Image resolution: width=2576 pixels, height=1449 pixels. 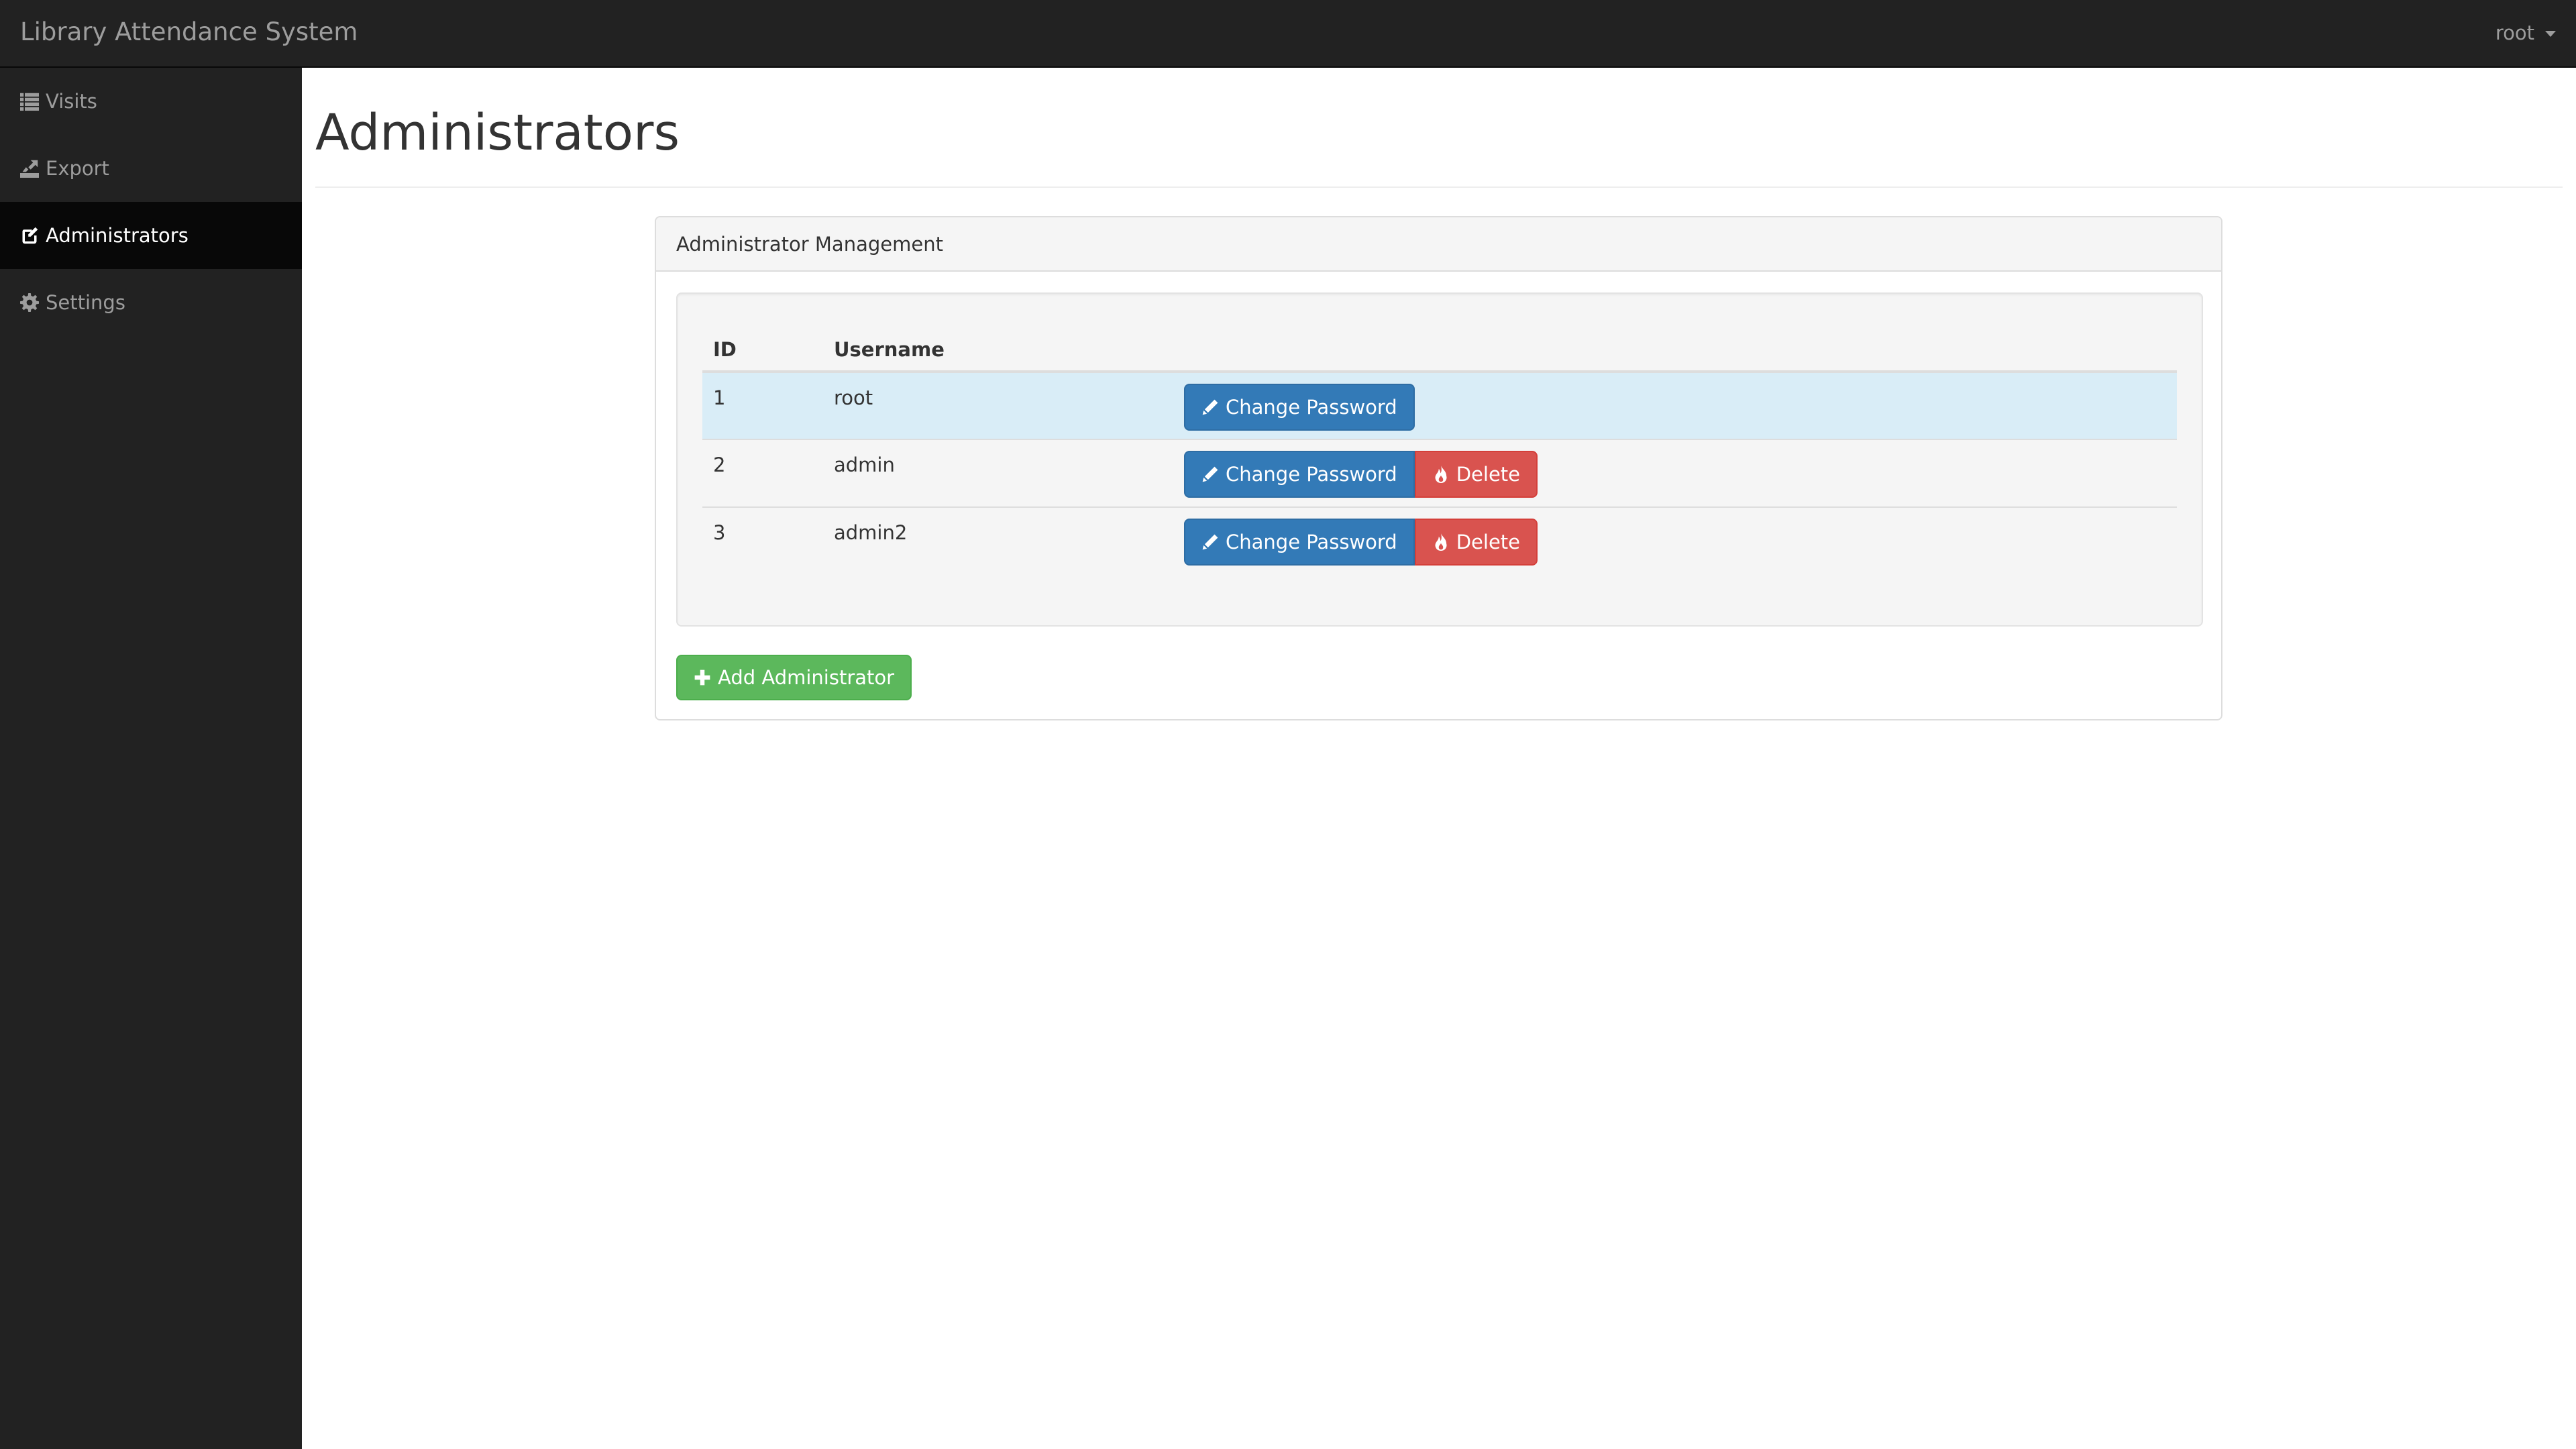 What do you see at coordinates (806, 677) in the screenshot?
I see `button-label: Add Administrator` at bounding box center [806, 677].